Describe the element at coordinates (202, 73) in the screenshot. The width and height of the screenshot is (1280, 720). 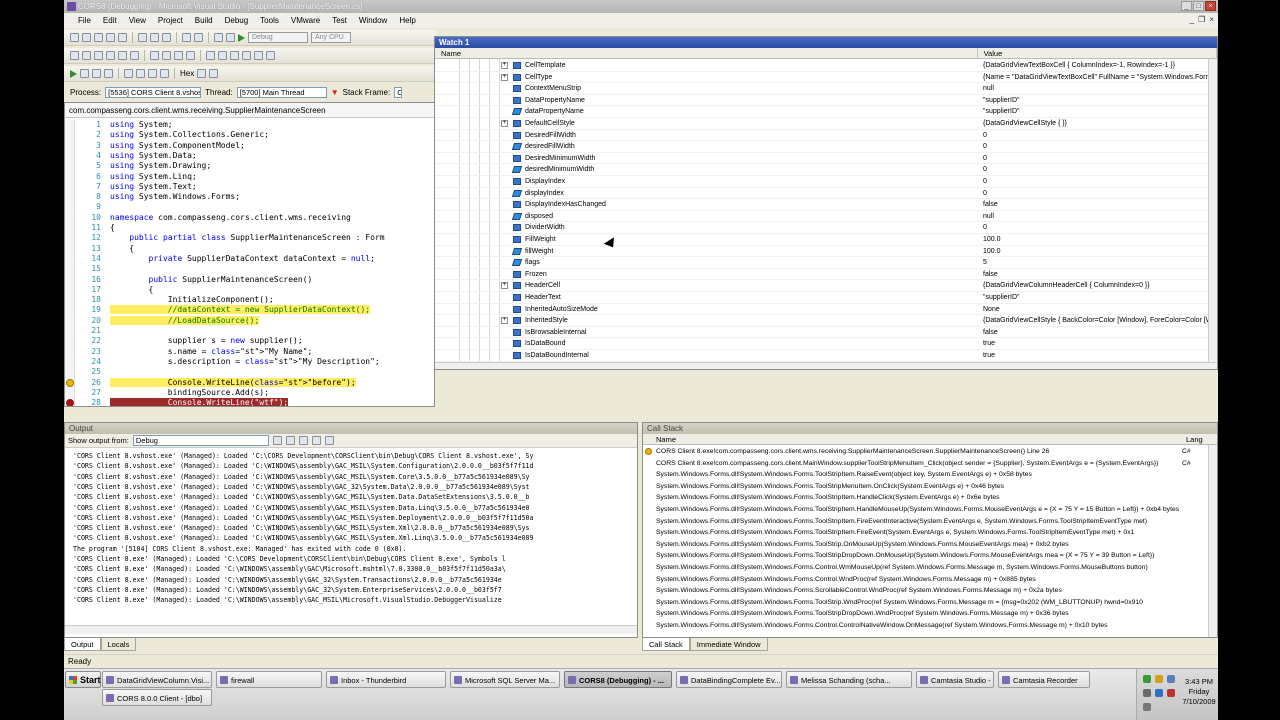
I see `breakpoints-window-icon` at that location.